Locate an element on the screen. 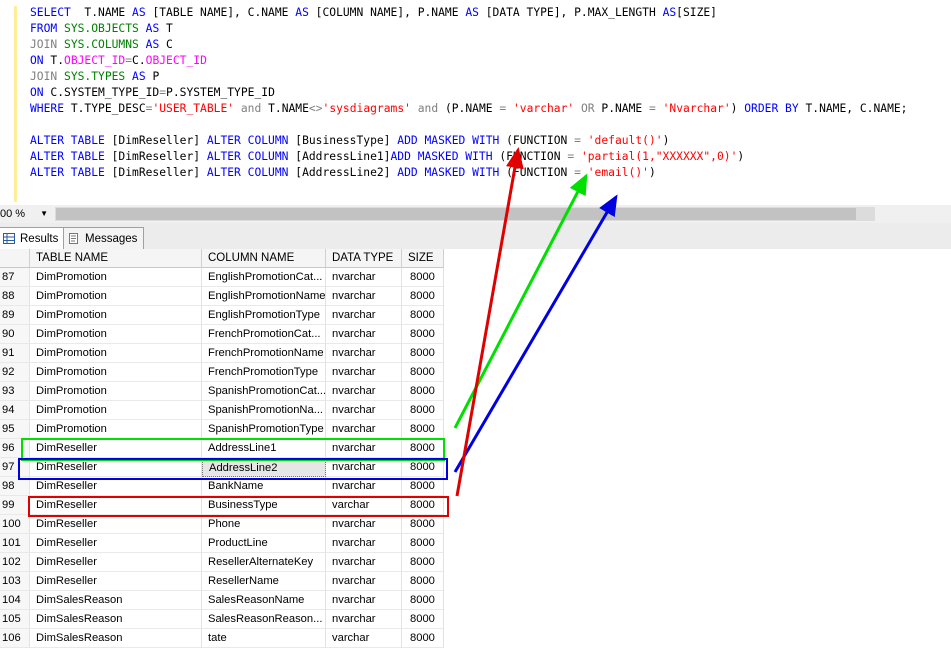 Image resolution: width=951 pixels, height=648 pixels. annotation-arrows is located at coordinates (535, 322).